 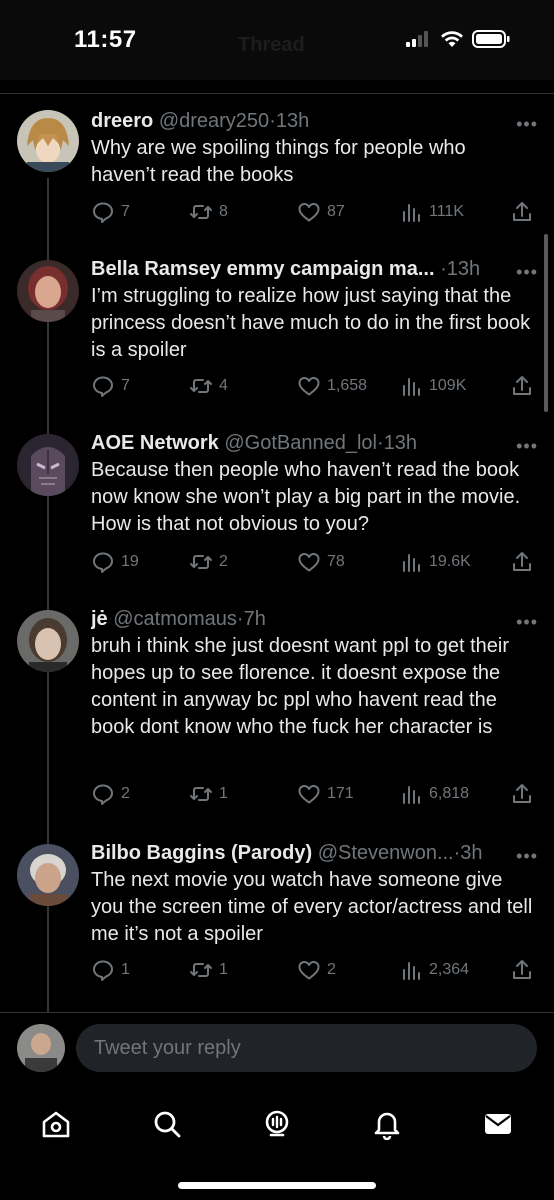 I want to click on like-button: 2, so click(x=316, y=970).